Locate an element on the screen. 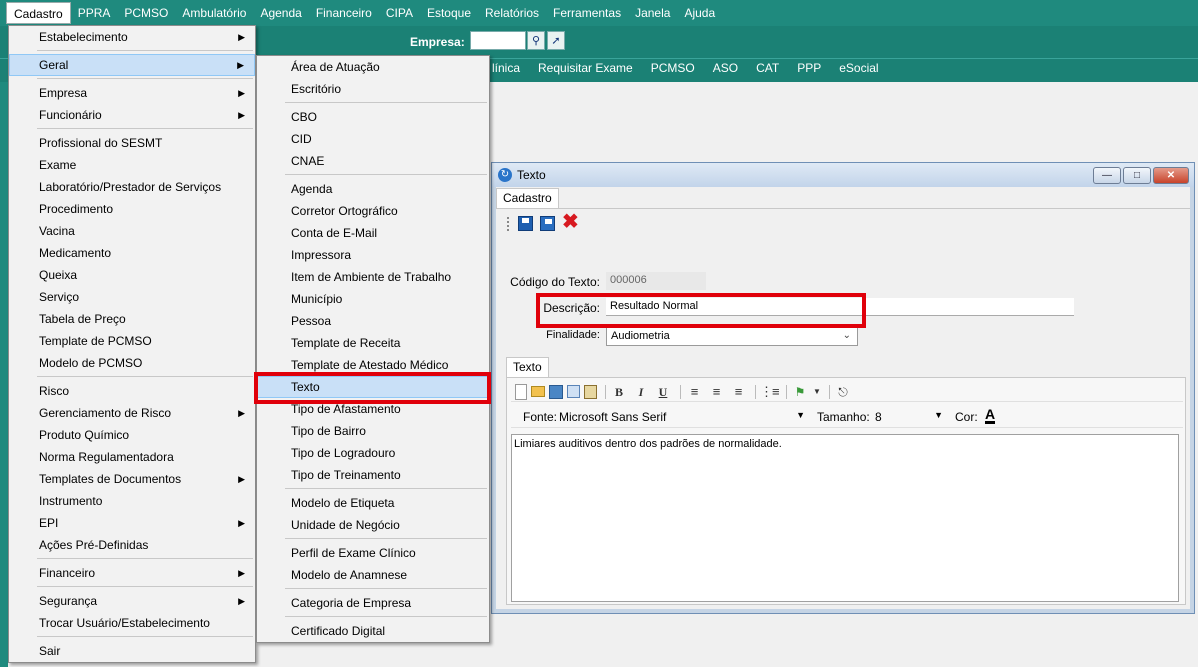 The height and width of the screenshot is (667, 1198). menu-pcmso: PCMSO is located at coordinates (146, 13).